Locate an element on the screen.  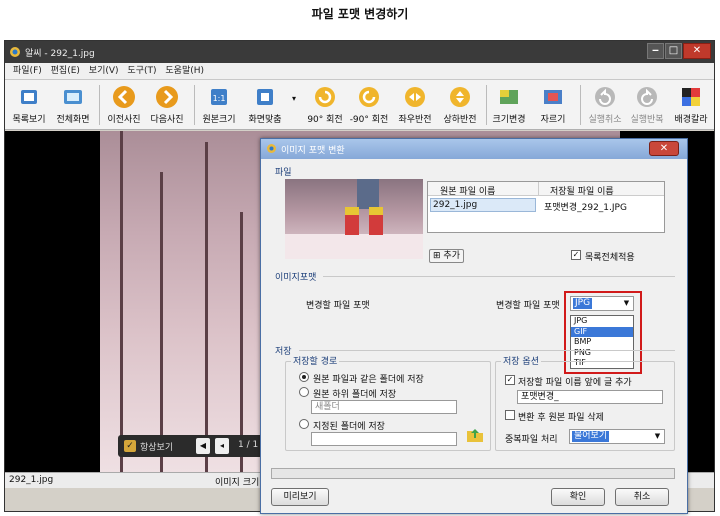
minimize-button: ‒ is located at coordinates (655, 51).